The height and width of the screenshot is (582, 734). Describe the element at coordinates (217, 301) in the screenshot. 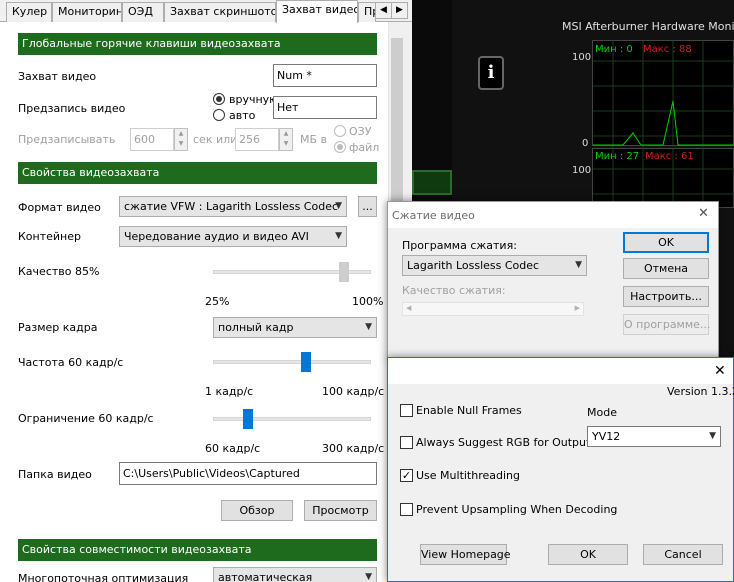

I see `quality-min-label: 25%` at that location.